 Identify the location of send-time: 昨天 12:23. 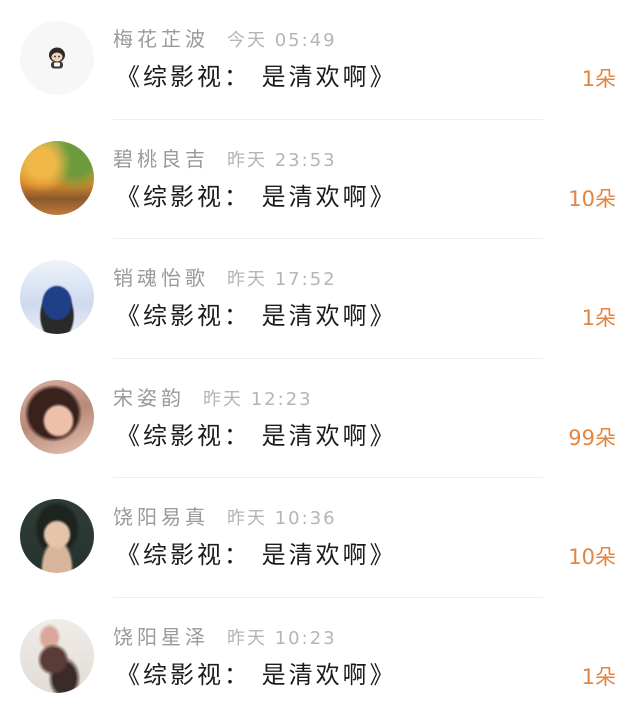
(258, 399).